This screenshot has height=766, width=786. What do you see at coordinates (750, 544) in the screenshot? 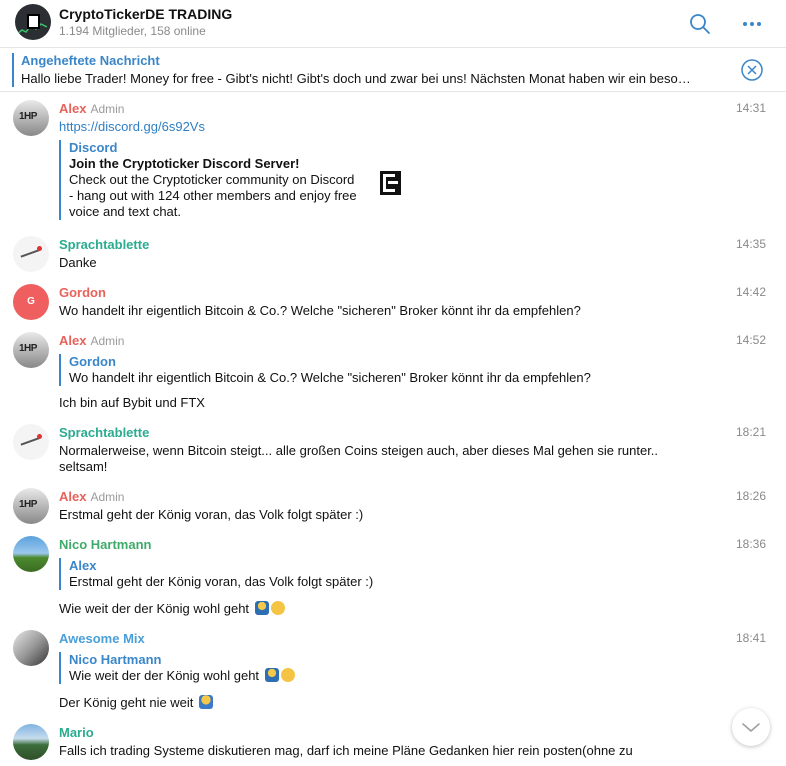
I see `message-time: 18:36` at bounding box center [750, 544].